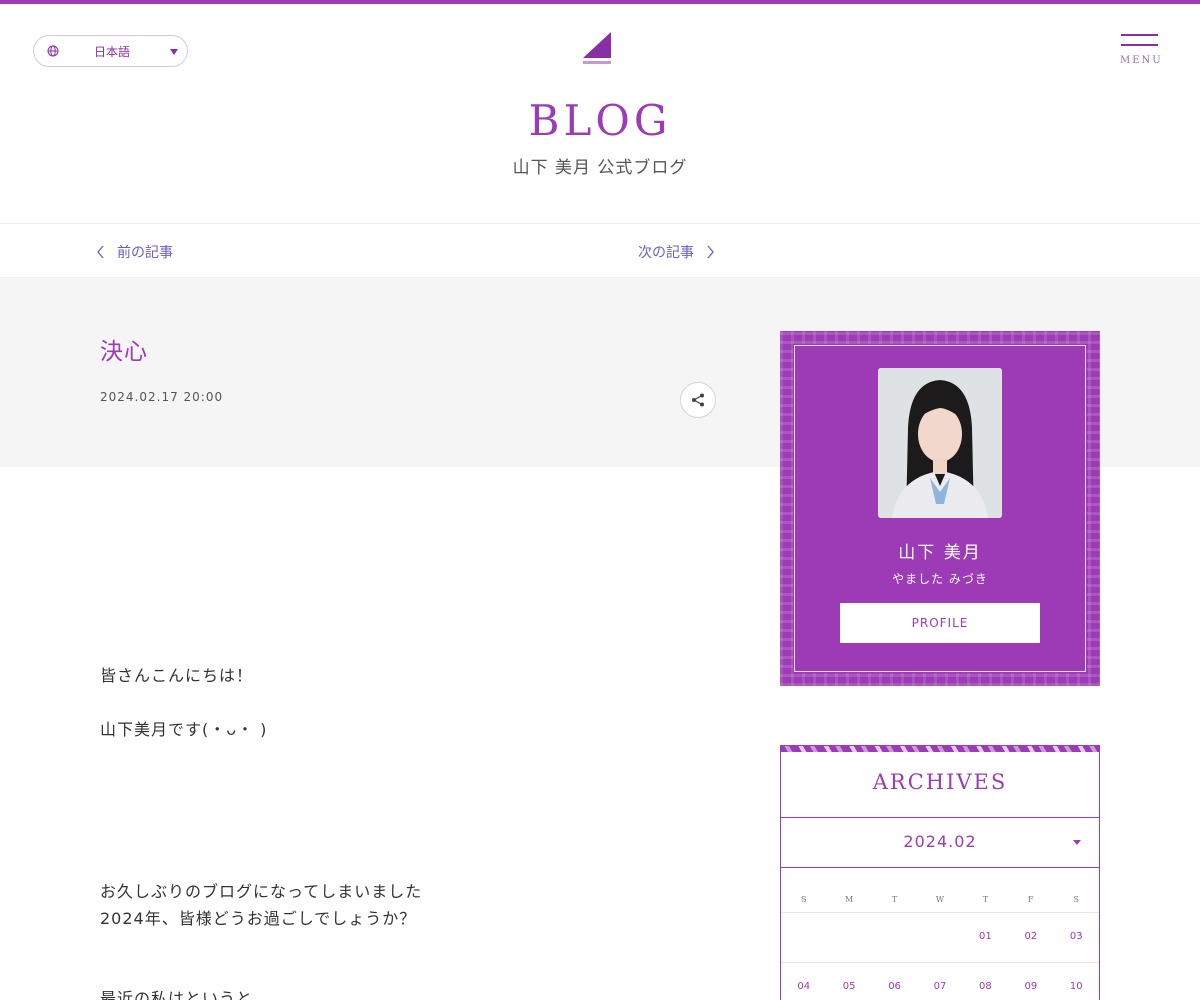 Image resolution: width=1200 pixels, height=1000 pixels. Describe the element at coordinates (177, 675) in the screenshot. I see `post-paragraph: 皆さんこんにちは！` at that location.